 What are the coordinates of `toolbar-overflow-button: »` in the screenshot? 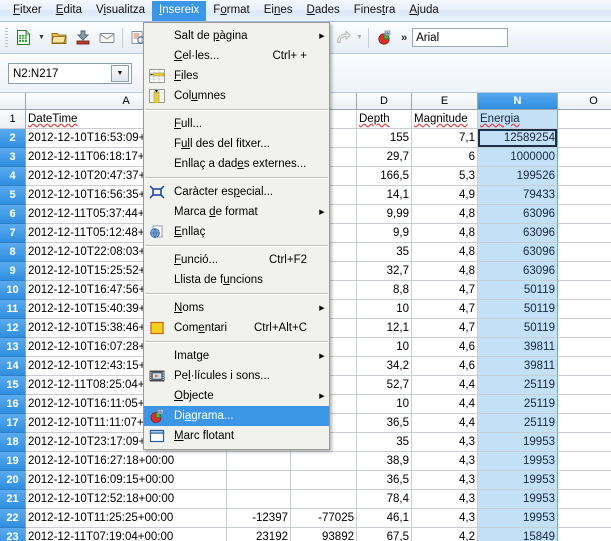 It's located at (404, 38).